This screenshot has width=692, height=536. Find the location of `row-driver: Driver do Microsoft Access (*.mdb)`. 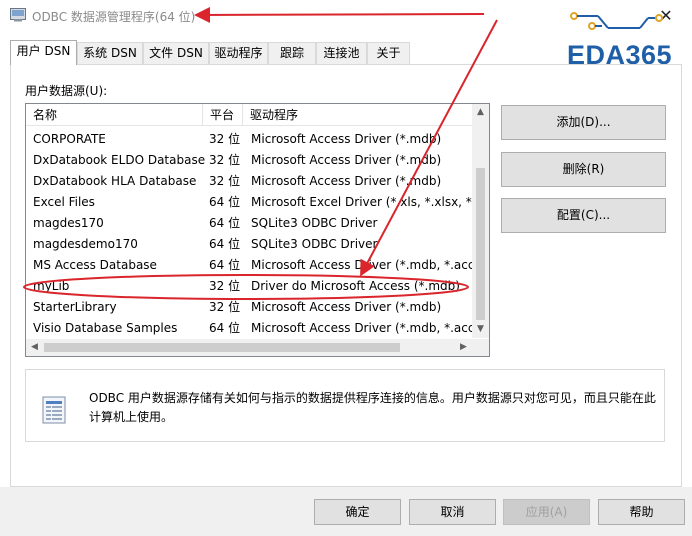

row-driver: Driver do Microsoft Access (*.mdb) is located at coordinates (355, 286).